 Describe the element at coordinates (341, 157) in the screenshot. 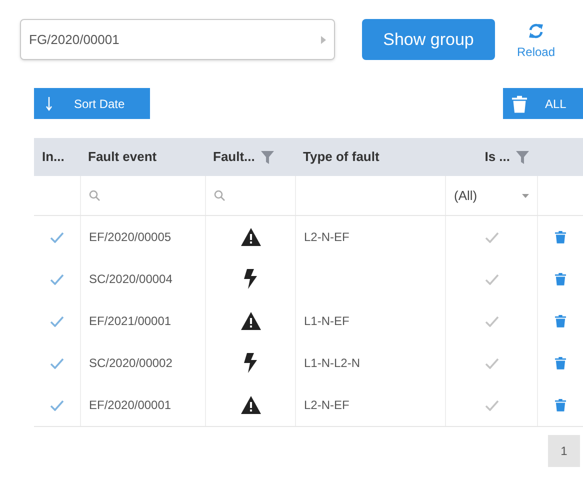

I see `column-header: Type of fault` at that location.